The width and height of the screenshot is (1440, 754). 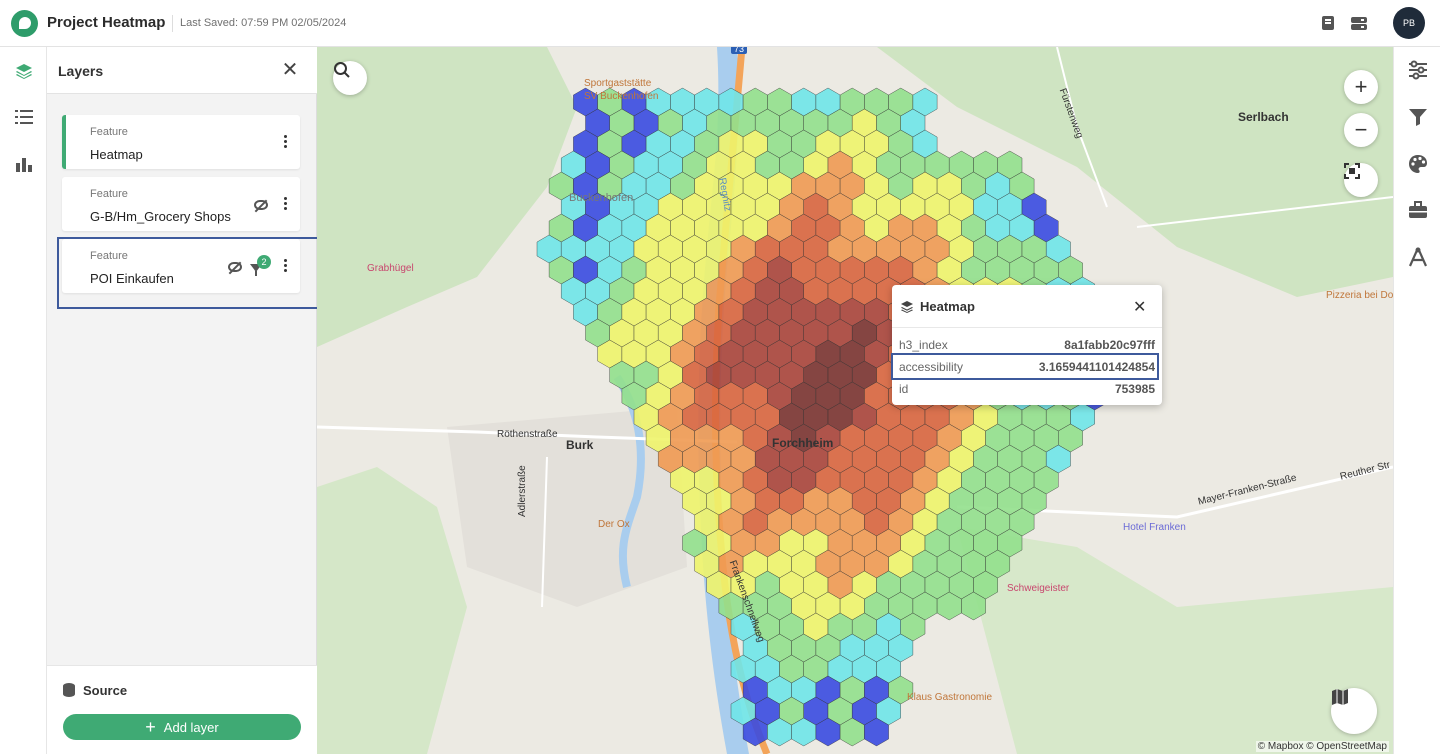 What do you see at coordinates (263, 23) in the screenshot?
I see `last-saved-text: Last Saved: 07:59 PM 02/05/2024` at bounding box center [263, 23].